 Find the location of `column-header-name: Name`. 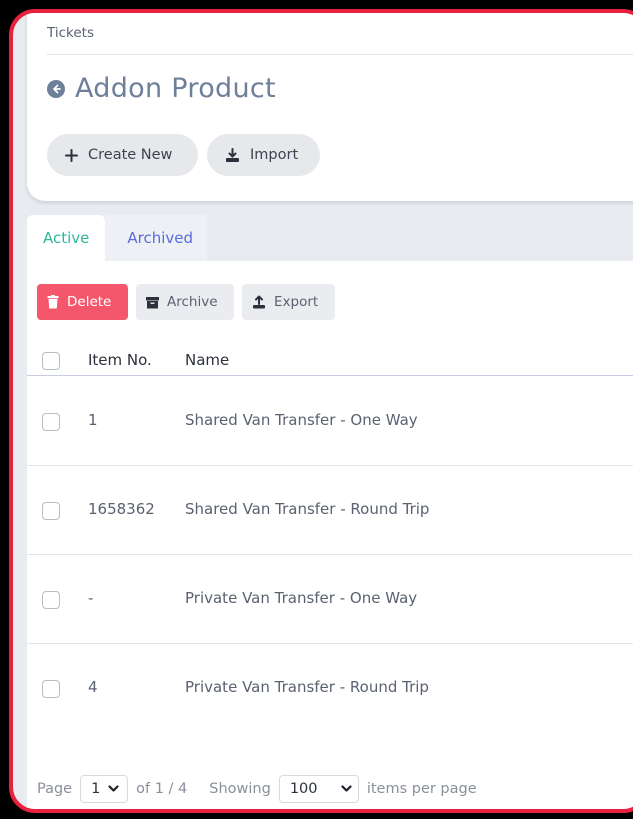

column-header-name: Name is located at coordinates (207, 360).